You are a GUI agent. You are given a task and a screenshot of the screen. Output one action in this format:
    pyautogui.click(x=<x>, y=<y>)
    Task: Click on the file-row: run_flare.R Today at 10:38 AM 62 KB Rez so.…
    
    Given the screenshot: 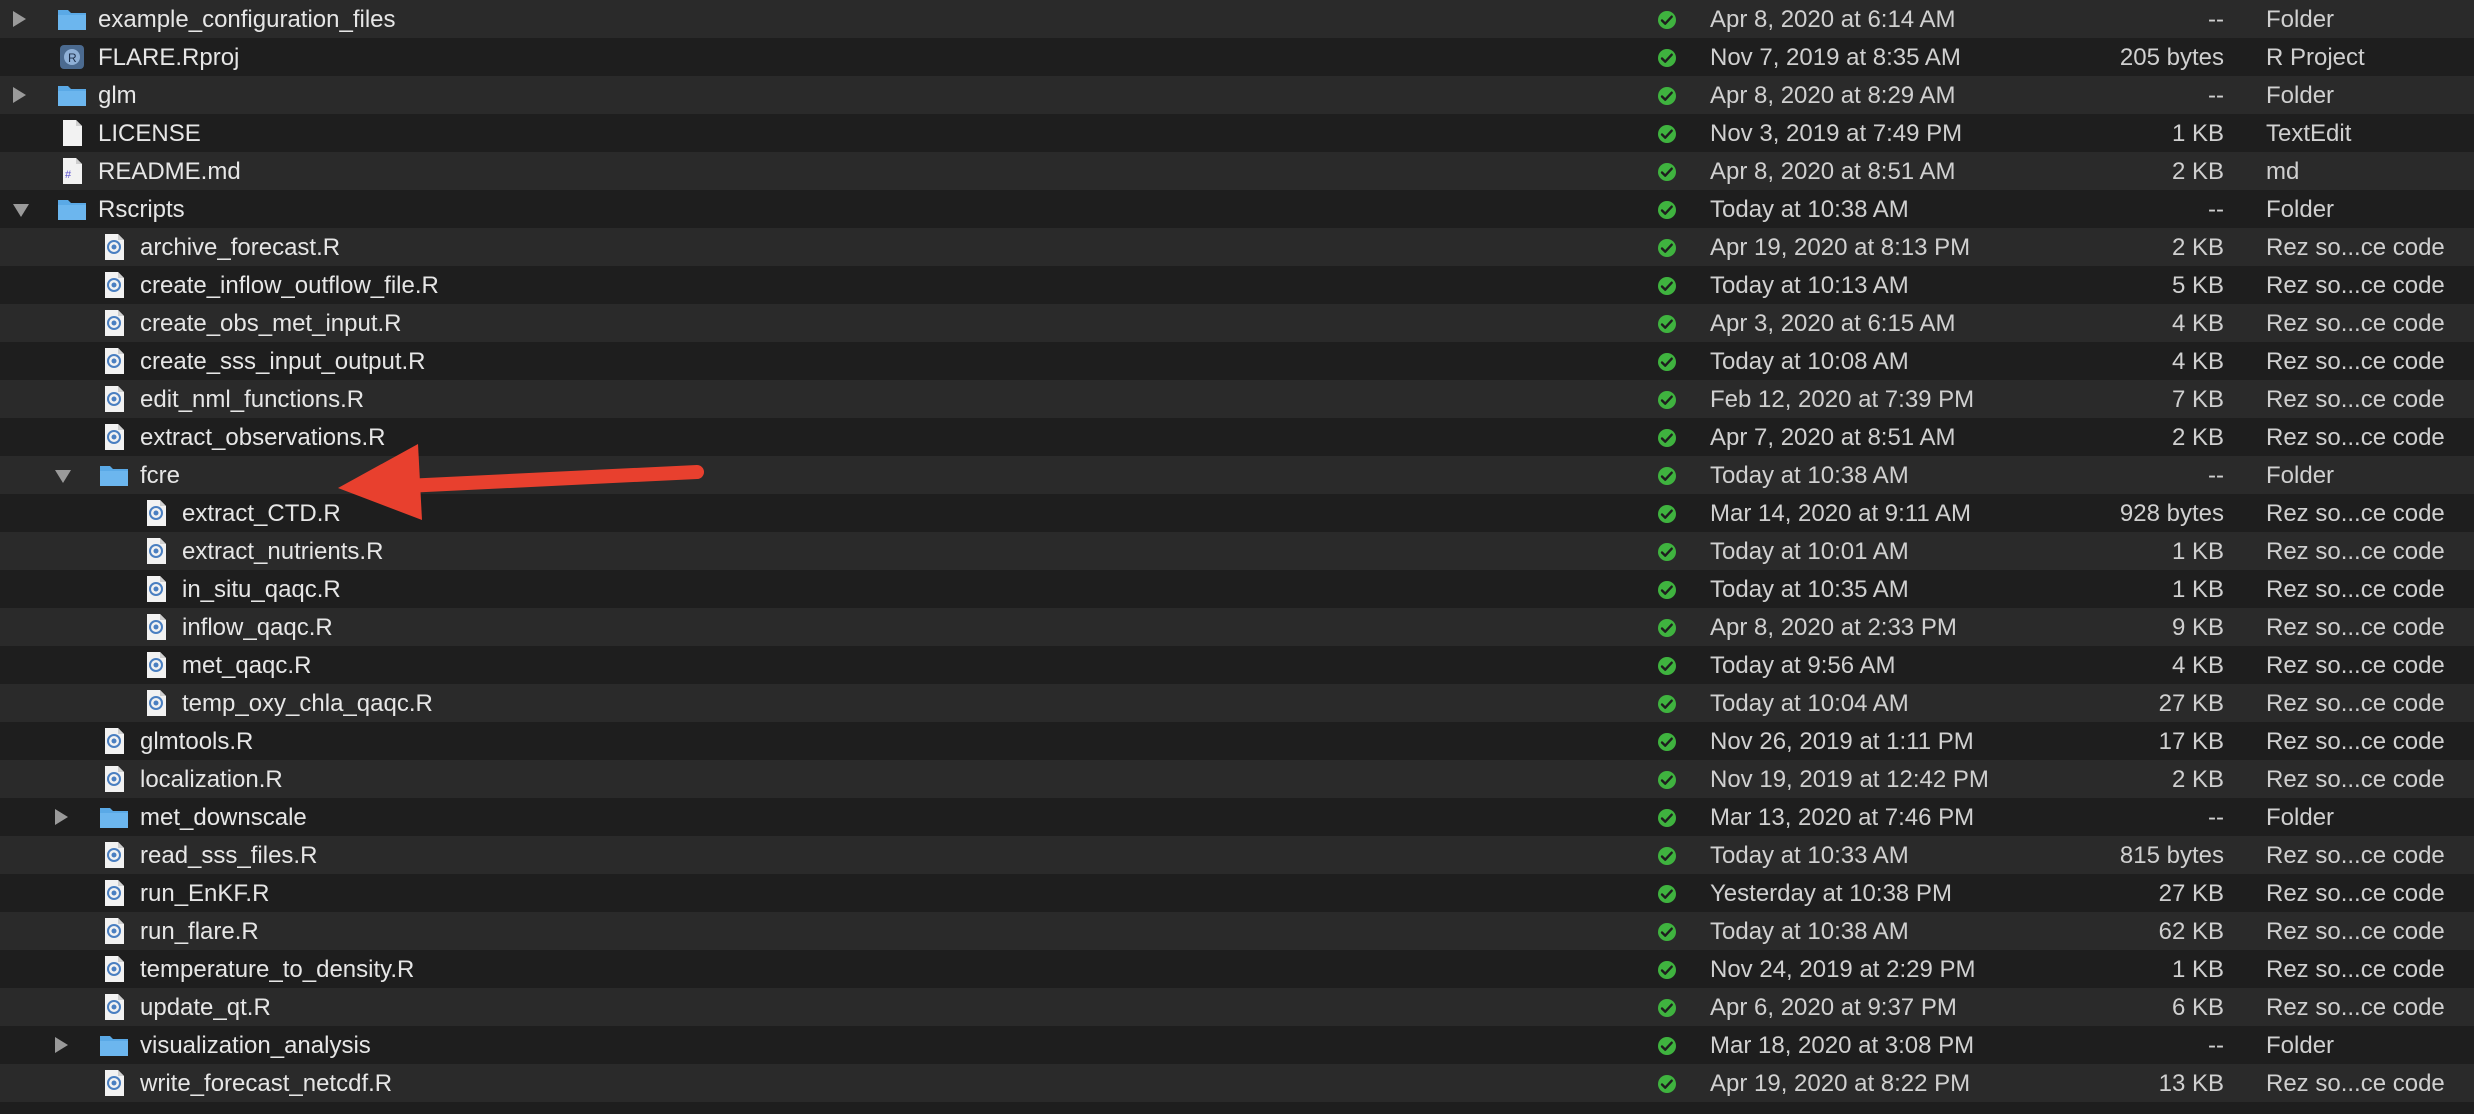 What is the action you would take?
    pyautogui.click(x=1237, y=931)
    